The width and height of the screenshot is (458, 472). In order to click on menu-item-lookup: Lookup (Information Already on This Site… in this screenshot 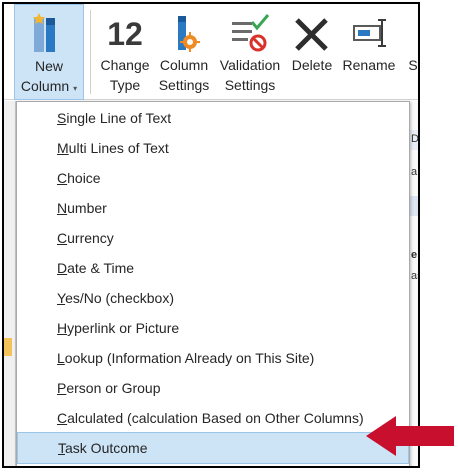, I will do `click(213, 358)`.